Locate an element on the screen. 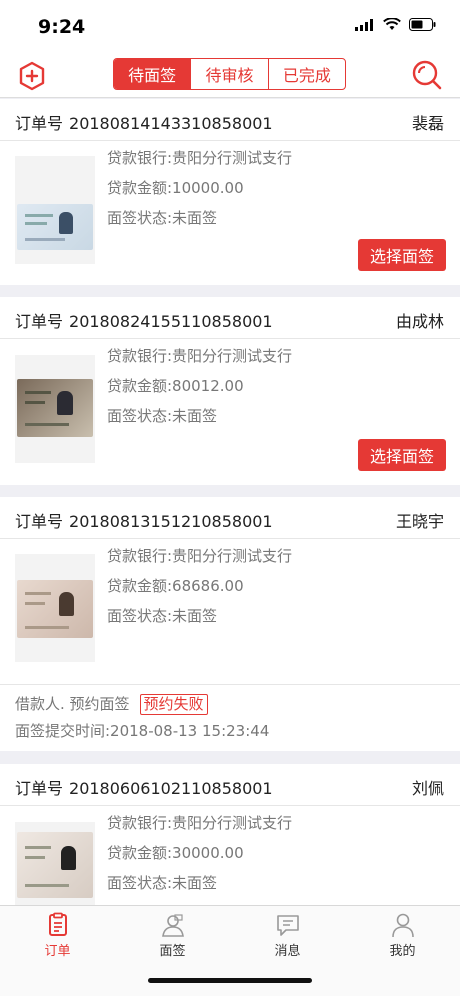 The height and width of the screenshot is (996, 460). order-info: 贷款银行:贵阳分行测试支行 贷款金额:10000.00 面签状态:未面签 is located at coordinates (199, 192).